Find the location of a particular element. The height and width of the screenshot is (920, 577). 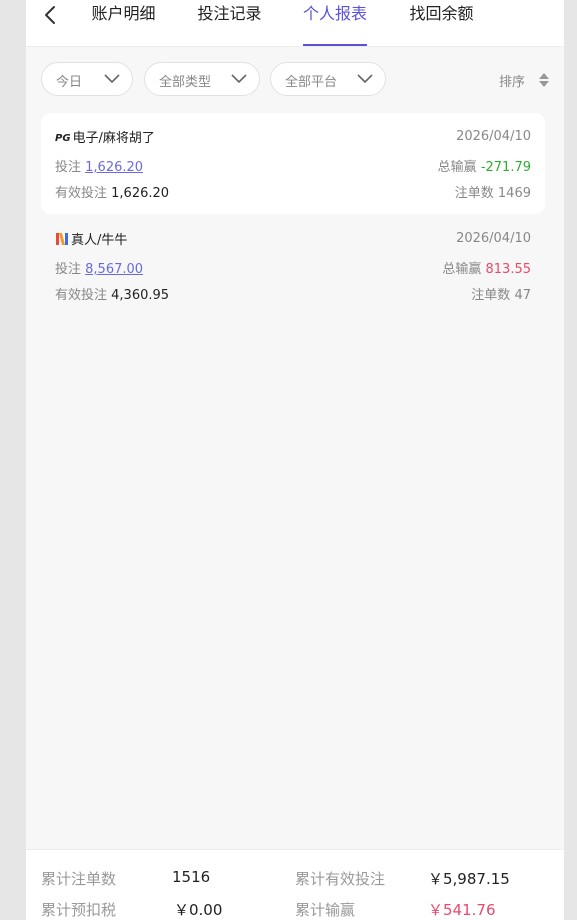

order-count-row: 注单数 1469 is located at coordinates (493, 191).